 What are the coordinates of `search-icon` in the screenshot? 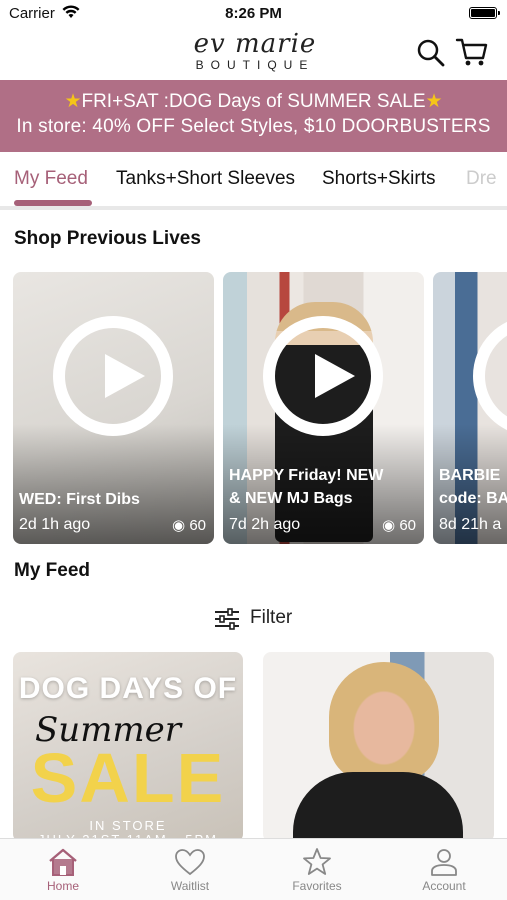 It's located at (431, 53).